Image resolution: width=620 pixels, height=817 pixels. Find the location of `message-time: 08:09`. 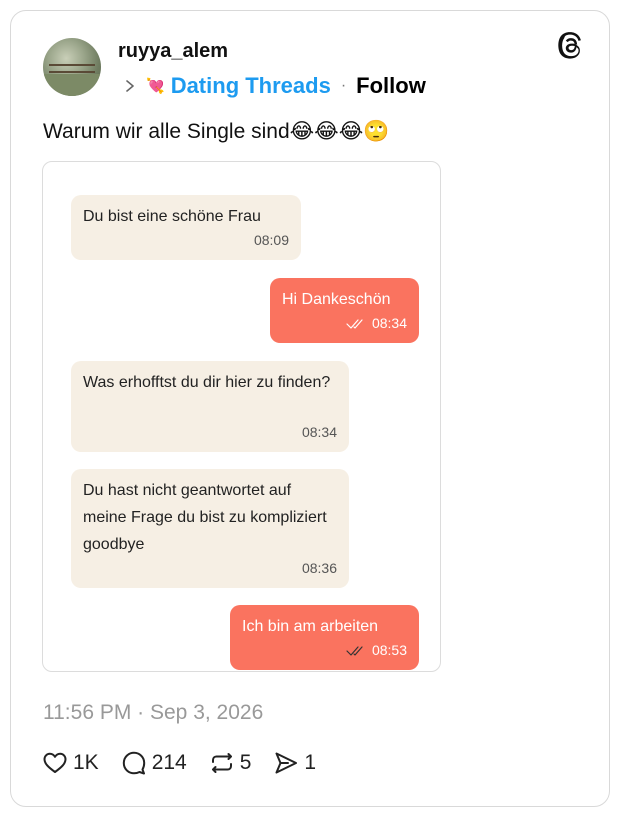

message-time: 08:09 is located at coordinates (271, 240).